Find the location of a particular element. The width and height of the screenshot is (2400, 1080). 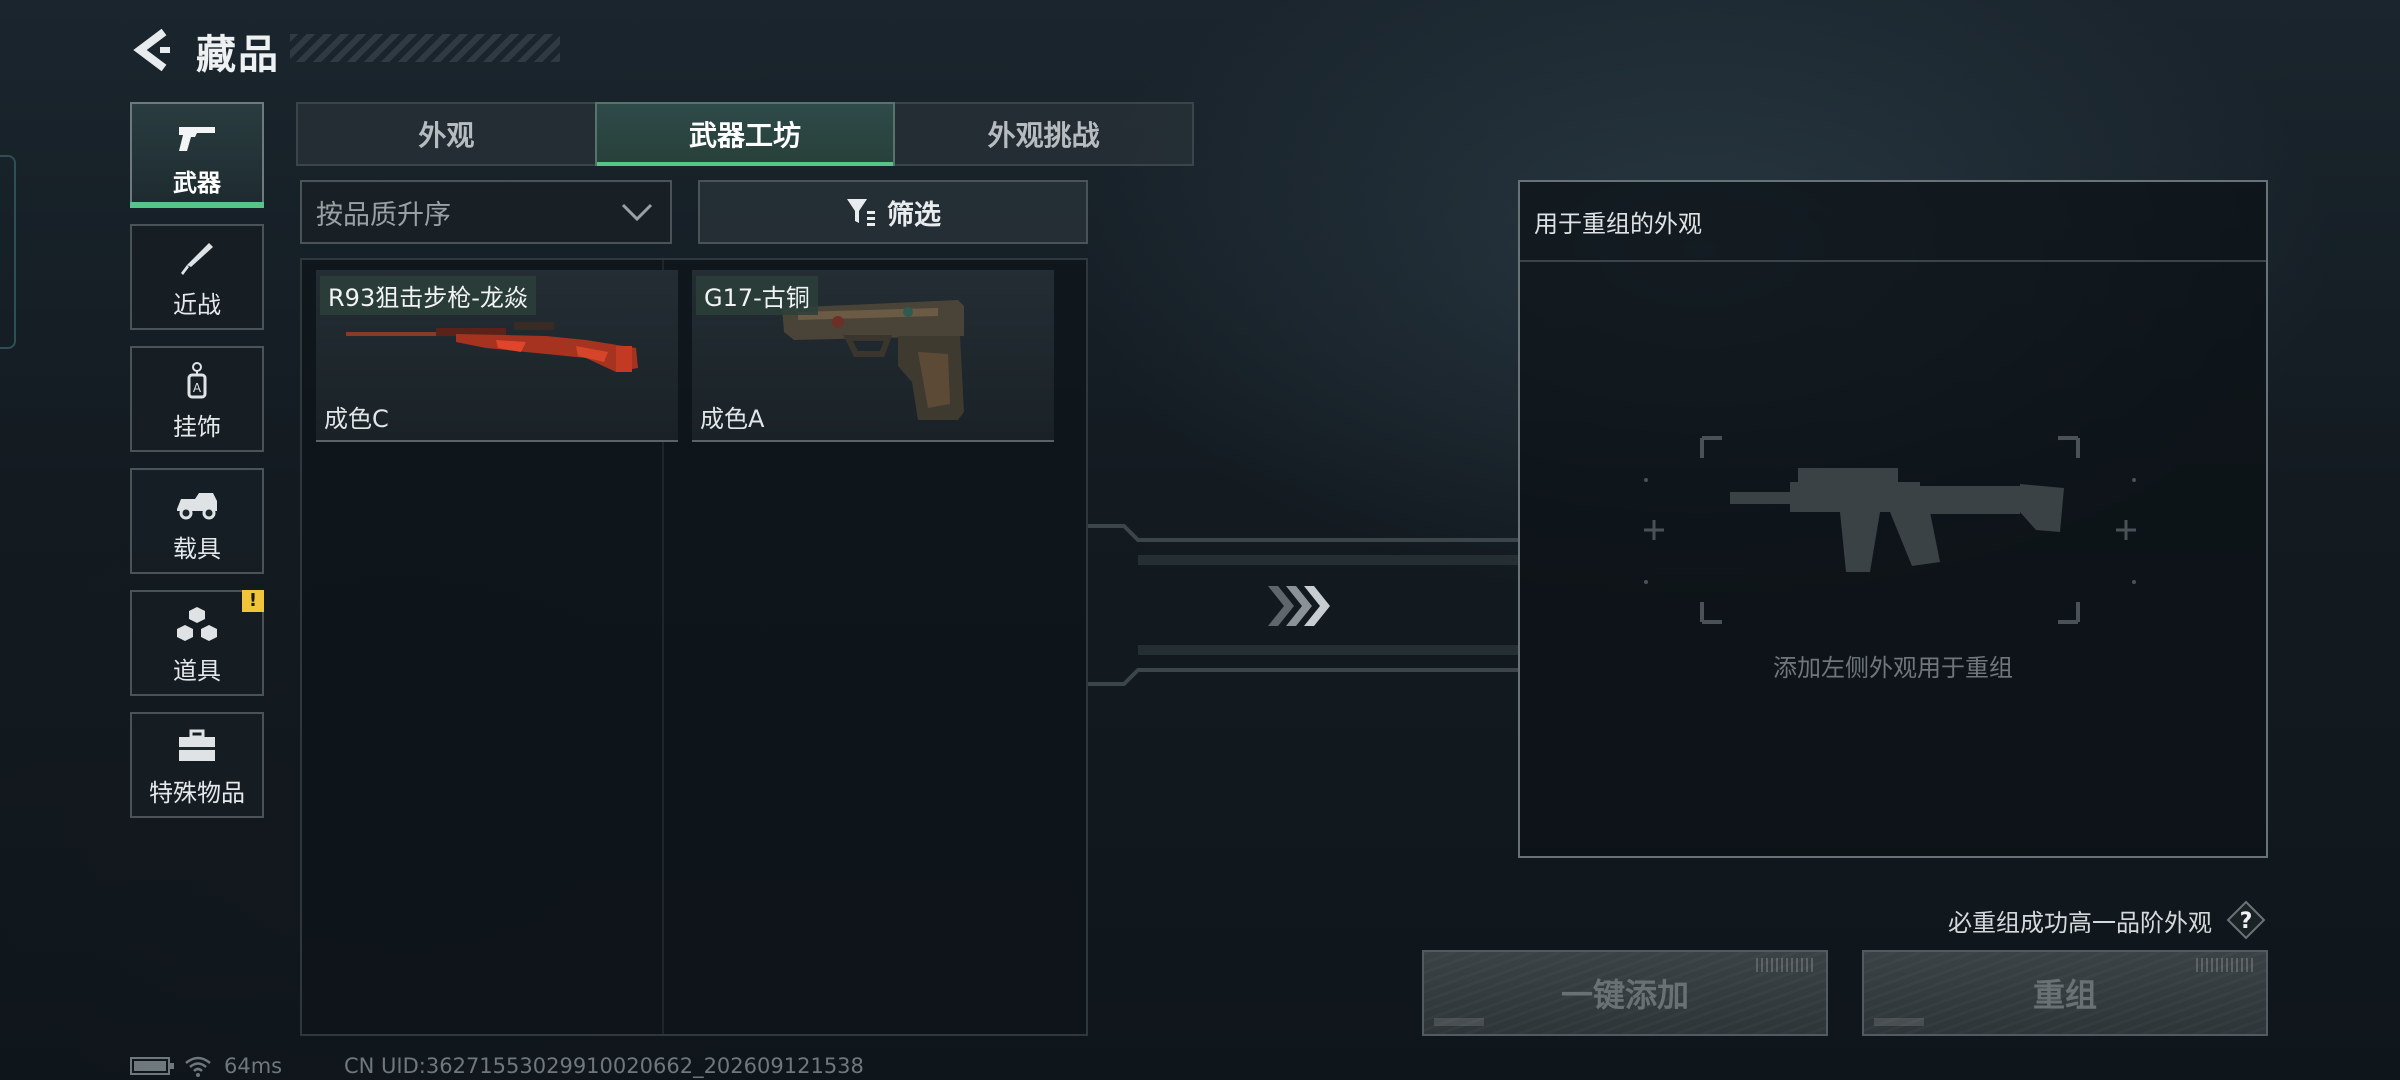

uid-text: CN UID:36271553029910020662_202609121538 is located at coordinates (604, 1066).